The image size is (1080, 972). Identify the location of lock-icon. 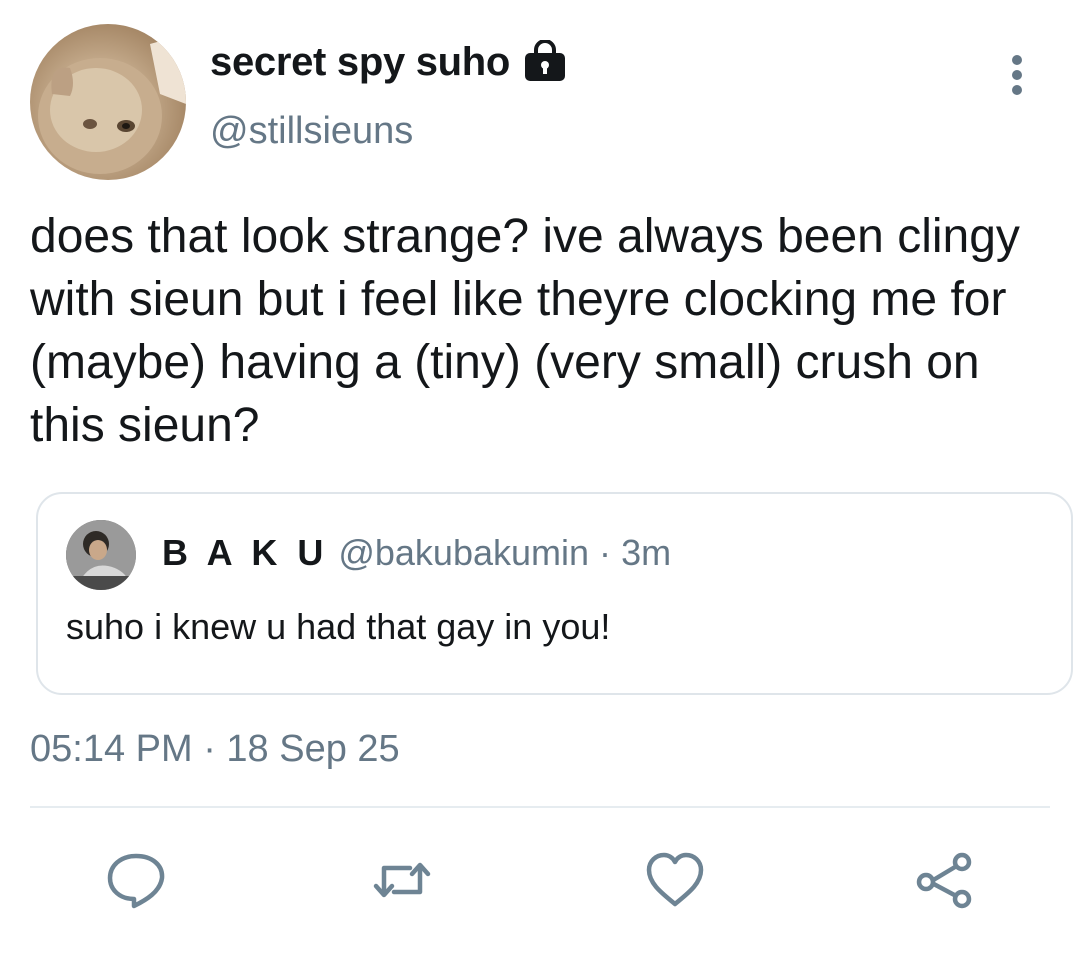
(545, 60).